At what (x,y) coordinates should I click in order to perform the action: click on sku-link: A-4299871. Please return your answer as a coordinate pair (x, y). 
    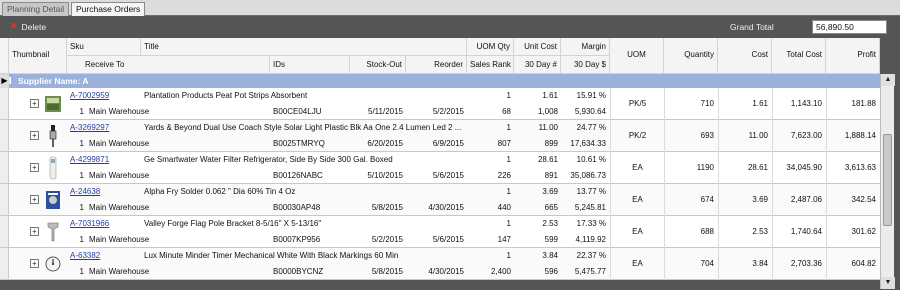
    Looking at the image, I should click on (105, 160).